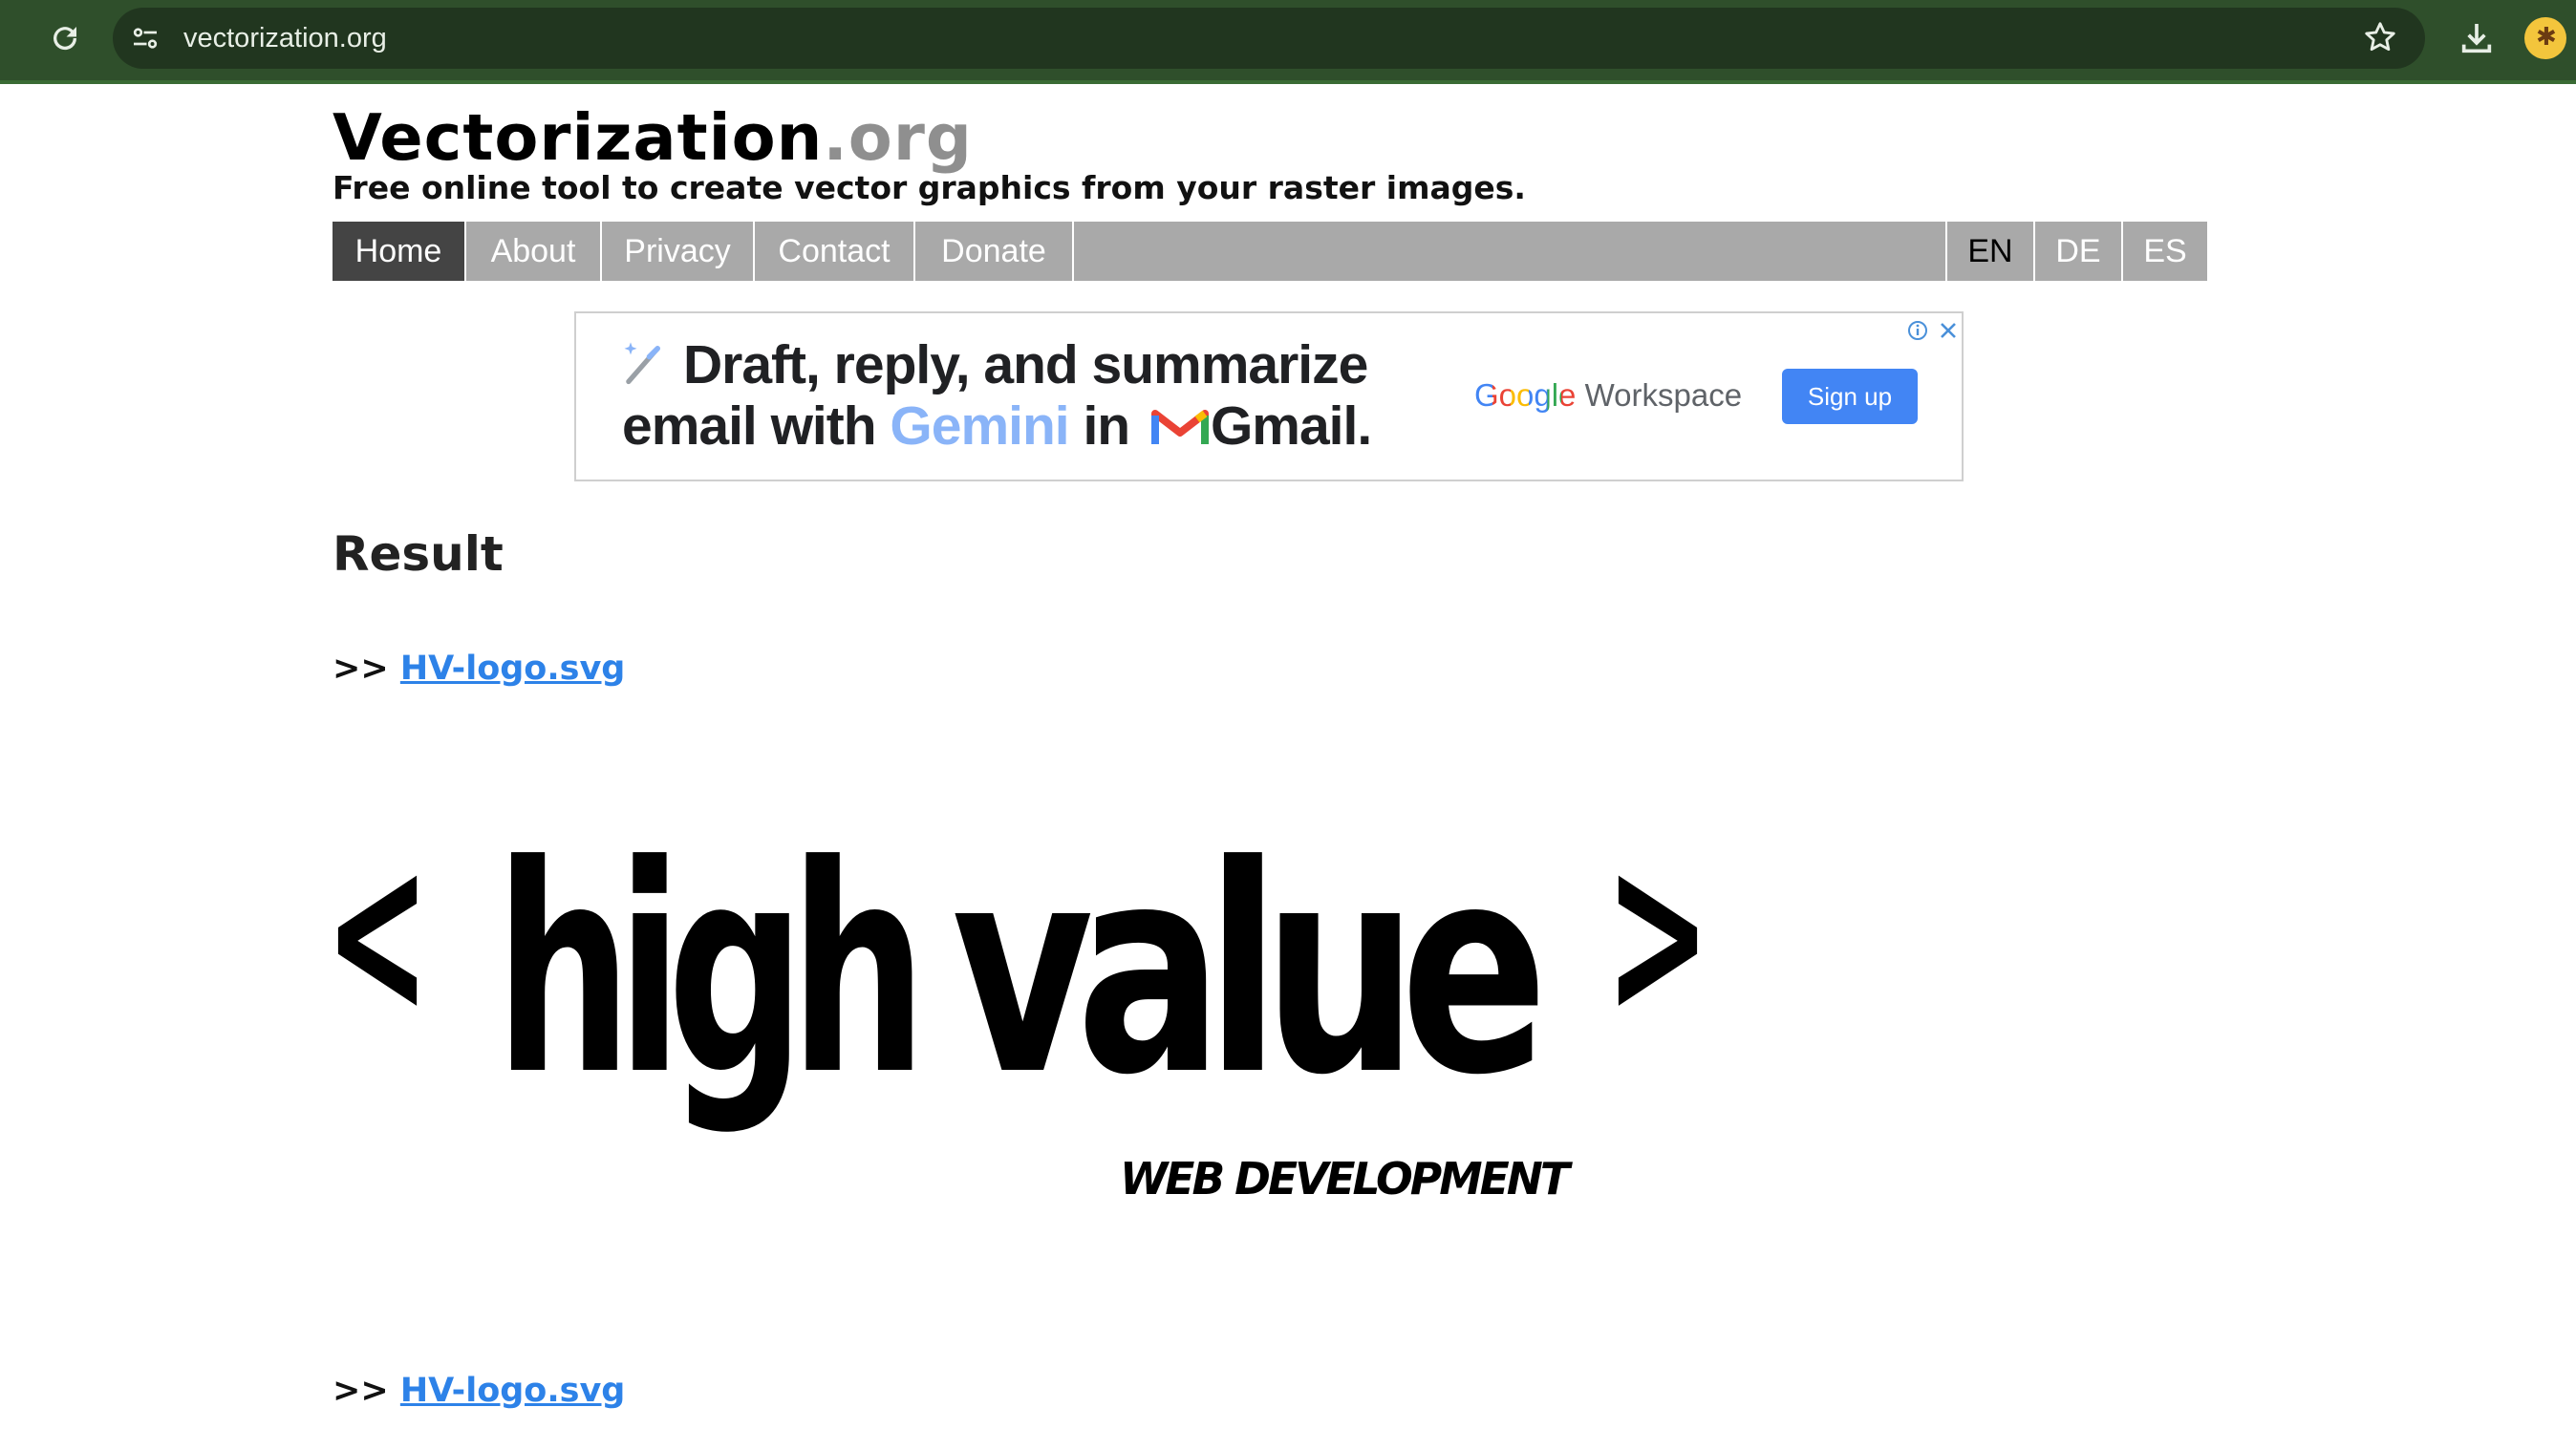  I want to click on reload-icon, so click(65, 38).